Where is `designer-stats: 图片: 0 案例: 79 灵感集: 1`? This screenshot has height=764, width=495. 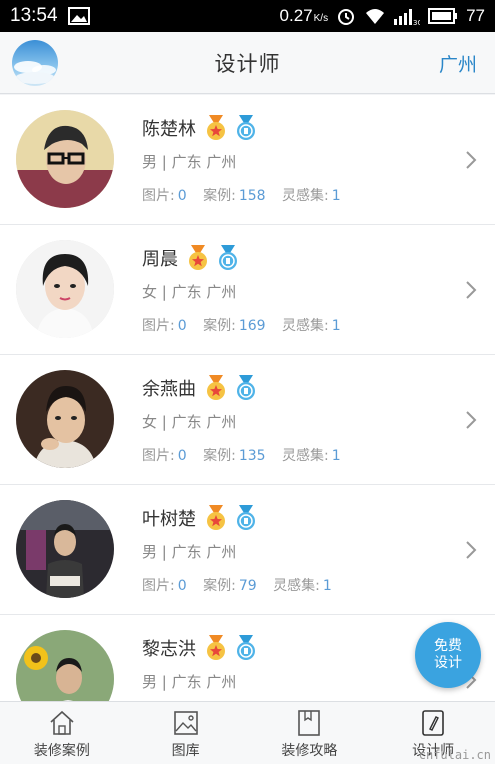 designer-stats: 图片: 0 案例: 79 灵感集: 1 is located at coordinates (237, 586).